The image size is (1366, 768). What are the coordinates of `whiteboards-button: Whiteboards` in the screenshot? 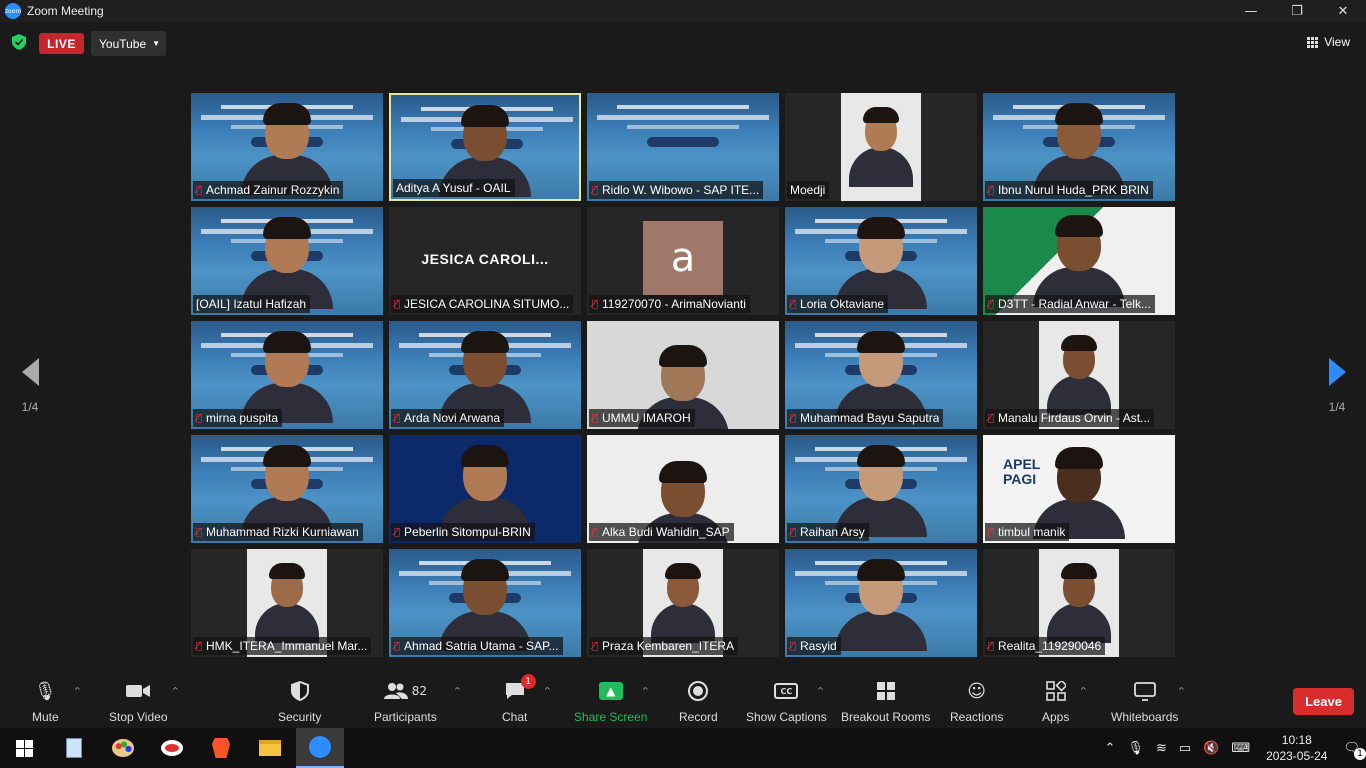 It's located at (1144, 701).